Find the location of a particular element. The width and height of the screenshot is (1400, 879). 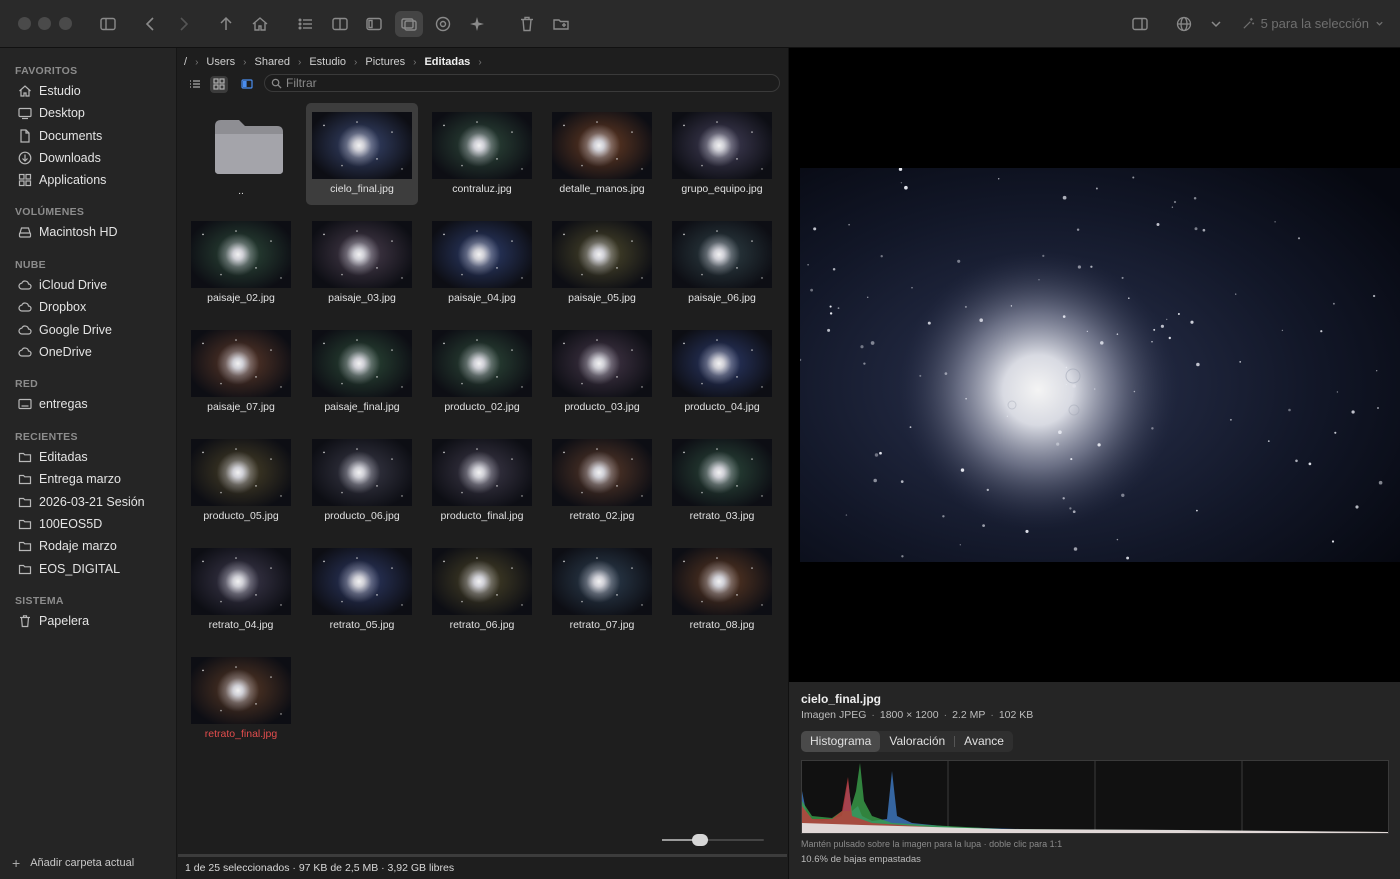

slider-knob is located at coordinates (700, 840).